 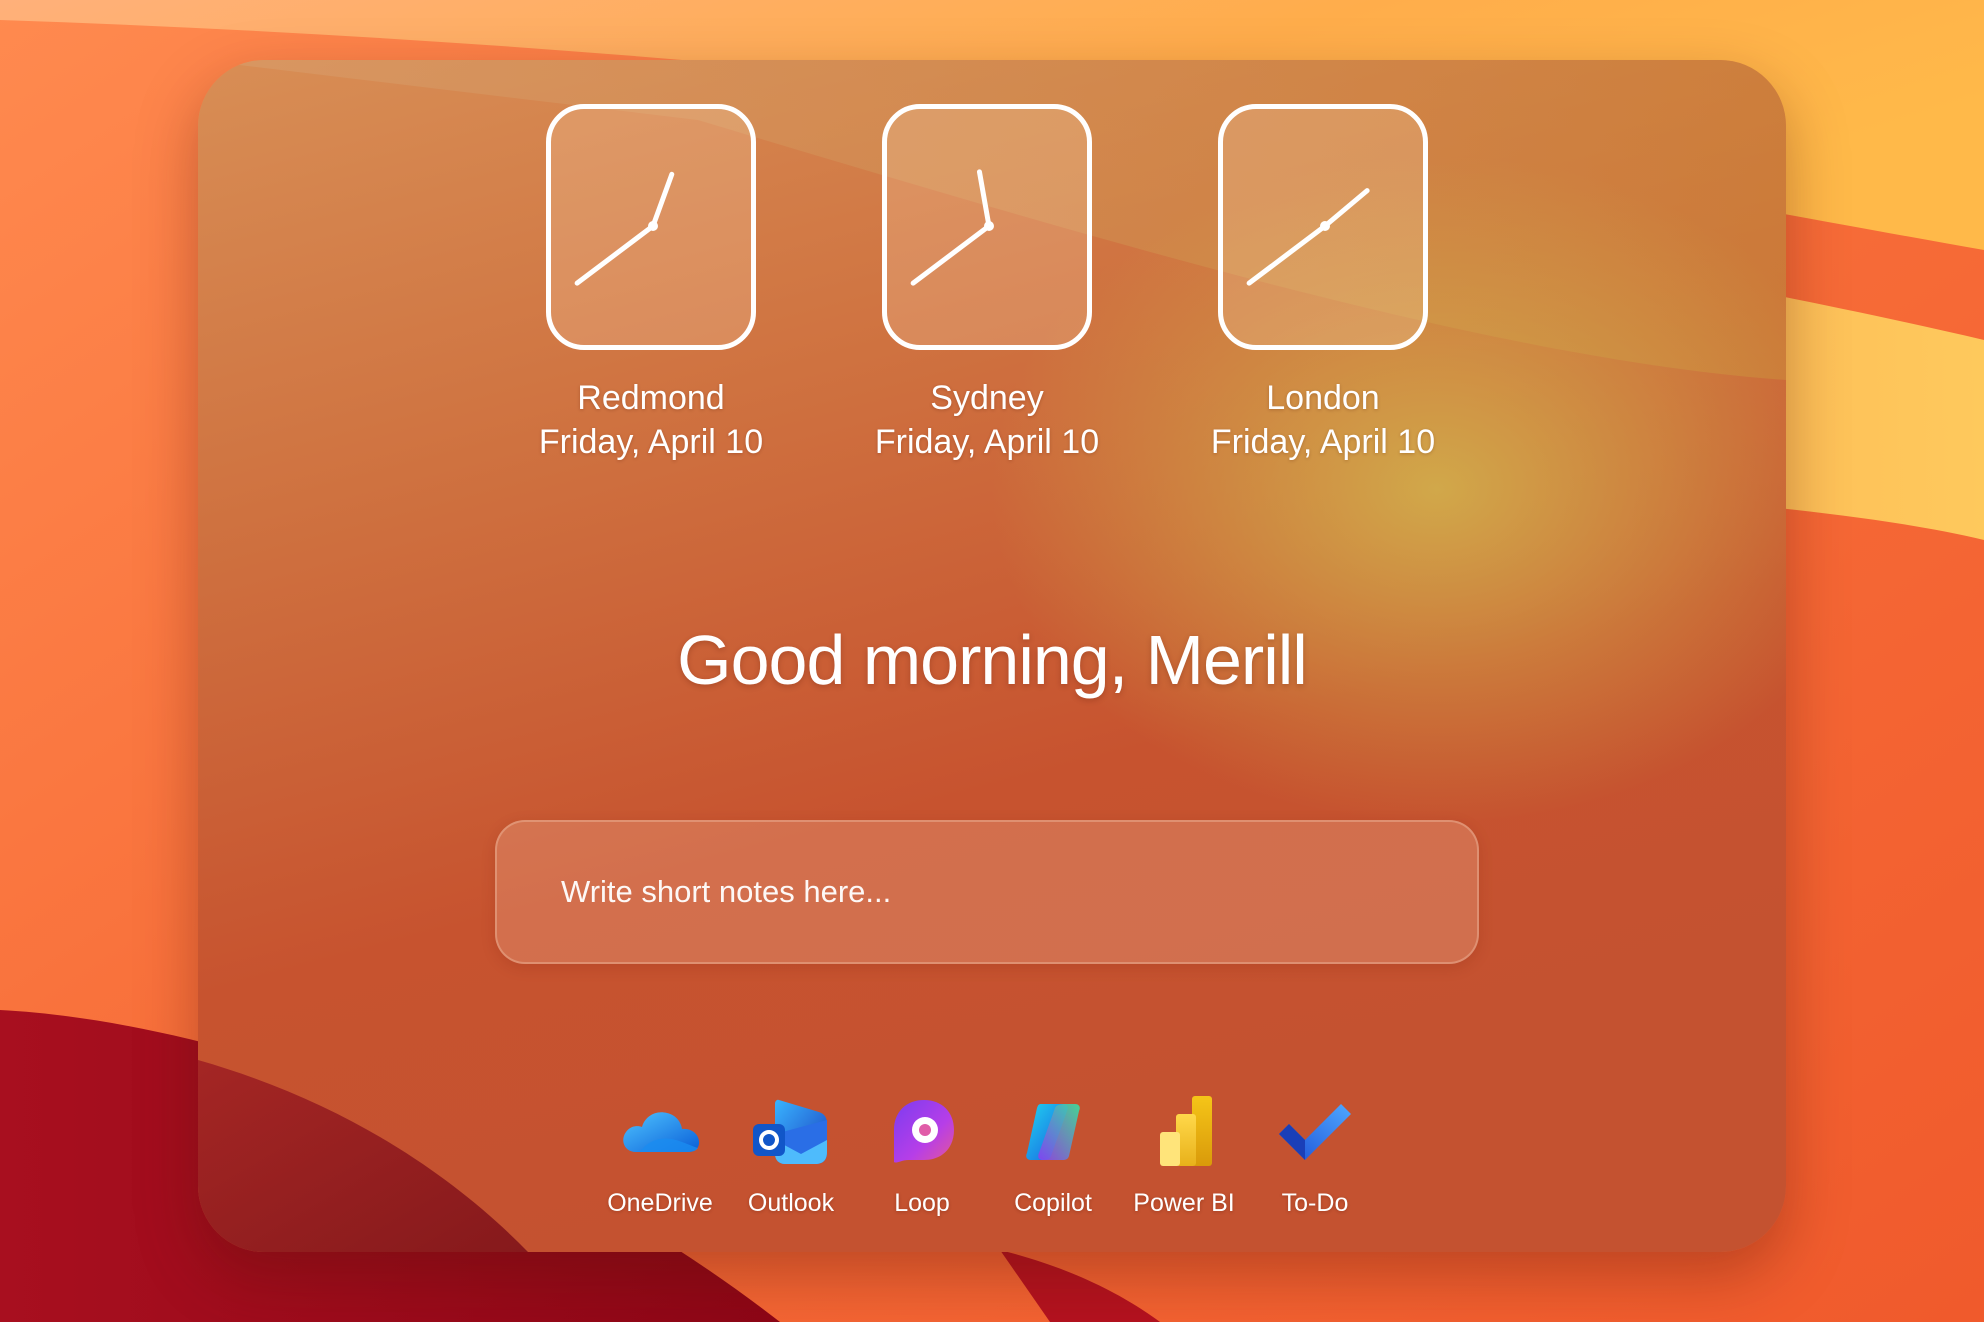 I want to click on outlook-icon, so click(x=790, y=1131).